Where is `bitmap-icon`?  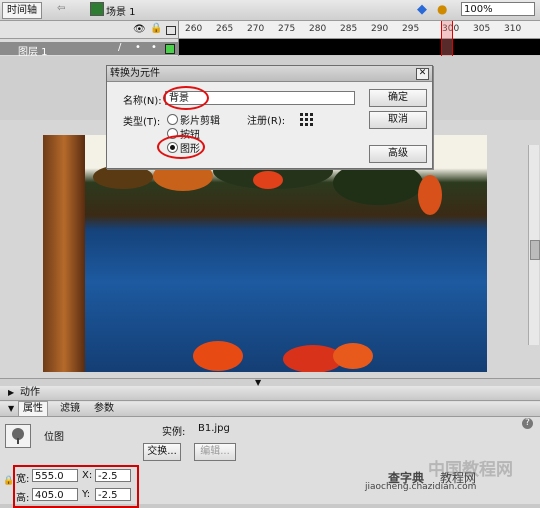 bitmap-icon is located at coordinates (18, 436).